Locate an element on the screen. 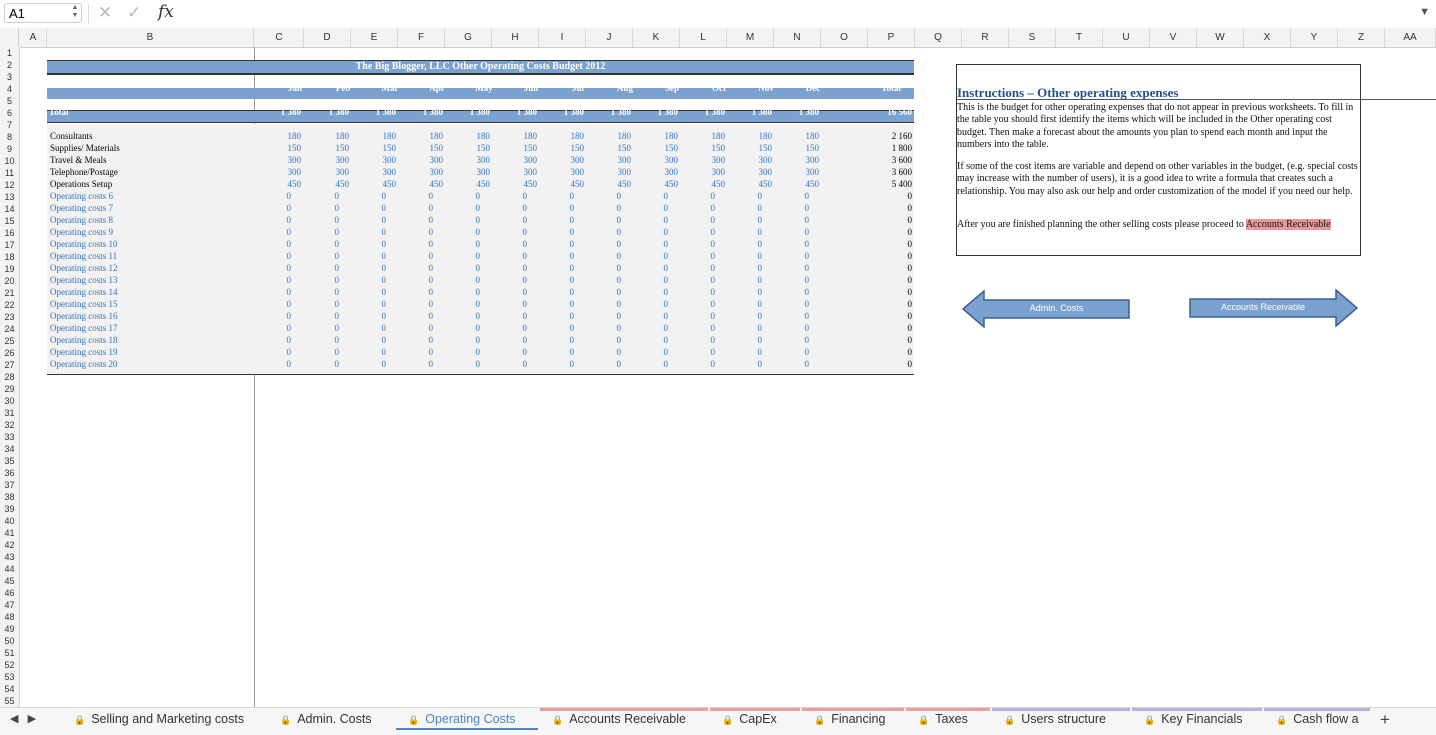  row-header-41: 41 is located at coordinates (9, 533).